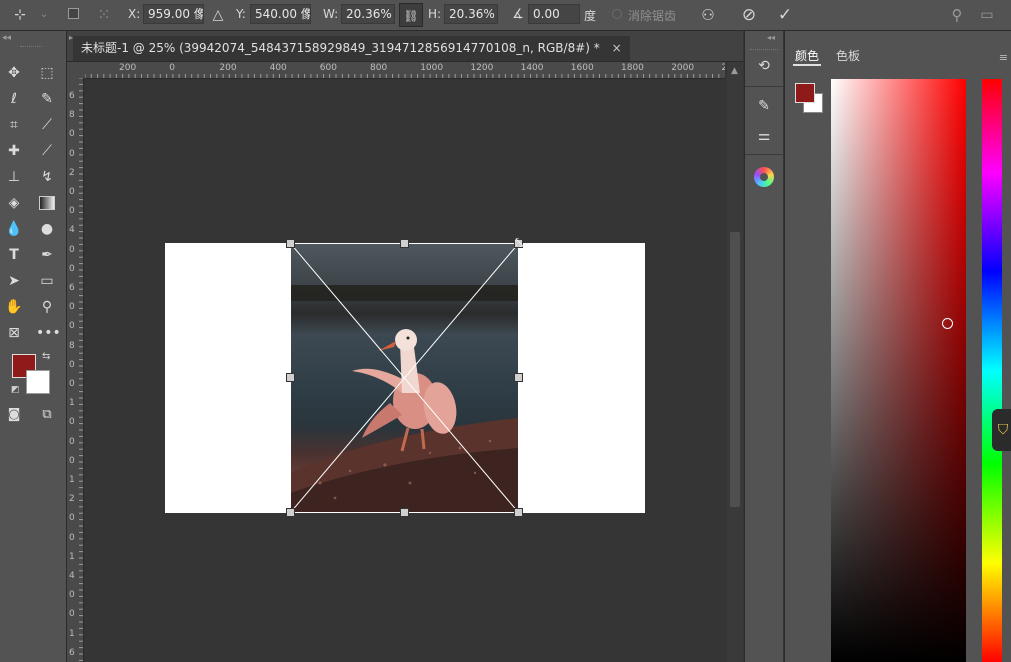 The width and height of the screenshot is (1011, 662). What do you see at coordinates (987, 15) in the screenshot?
I see `workspace-icon: ▭` at bounding box center [987, 15].